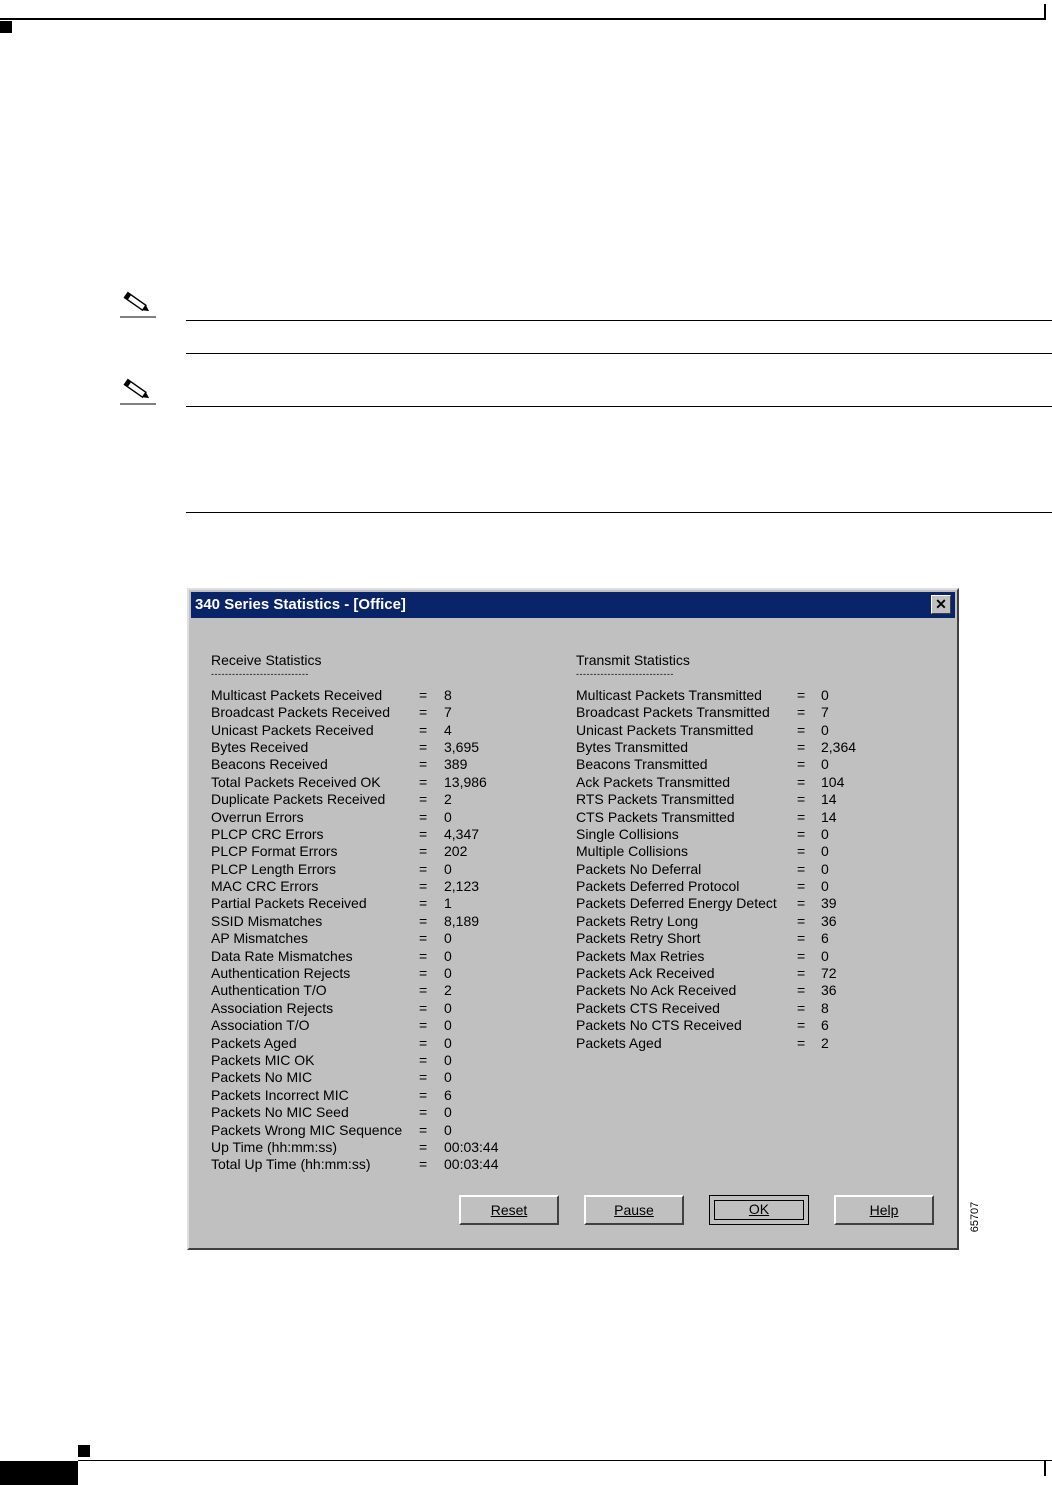 This screenshot has height=1485, width=1052. What do you see at coordinates (471, 1146) in the screenshot?
I see `receive-stat-value: 00:03:44` at bounding box center [471, 1146].